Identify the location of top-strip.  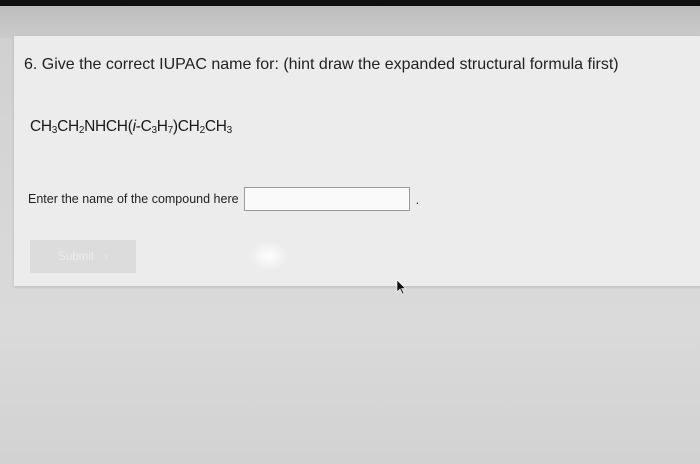
(350, 22).